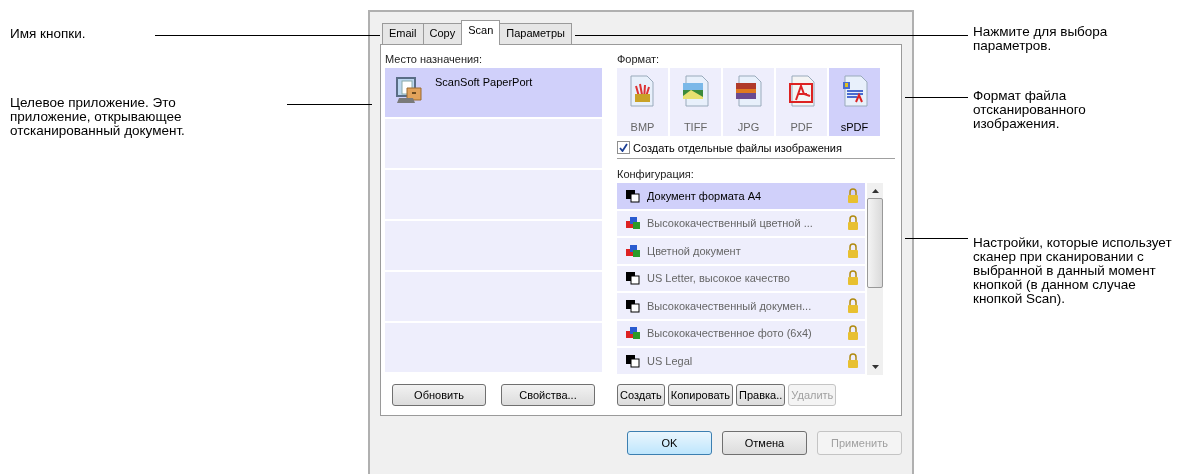 The image size is (1201, 474). I want to click on dialog-button: Обновить, so click(439, 395).